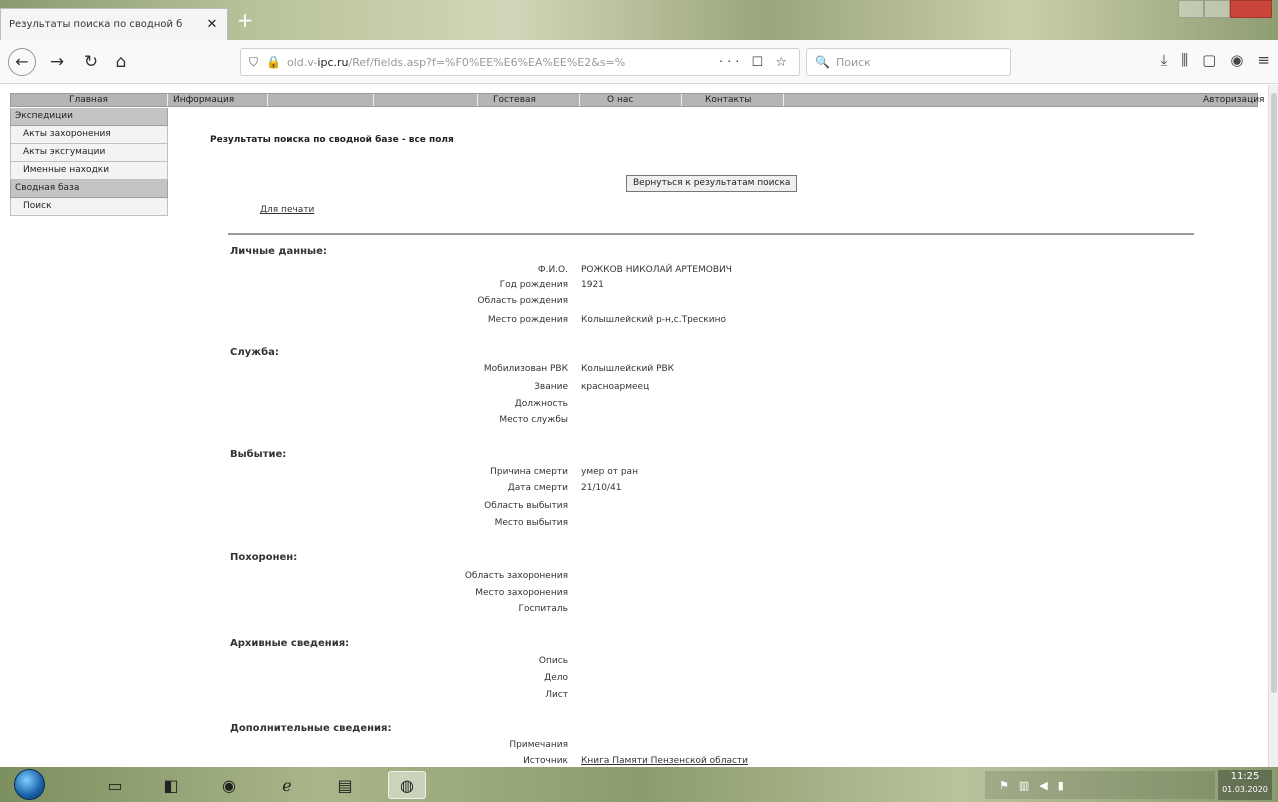  I want to click on field-label: Мобилизован РВК, so click(525, 369).